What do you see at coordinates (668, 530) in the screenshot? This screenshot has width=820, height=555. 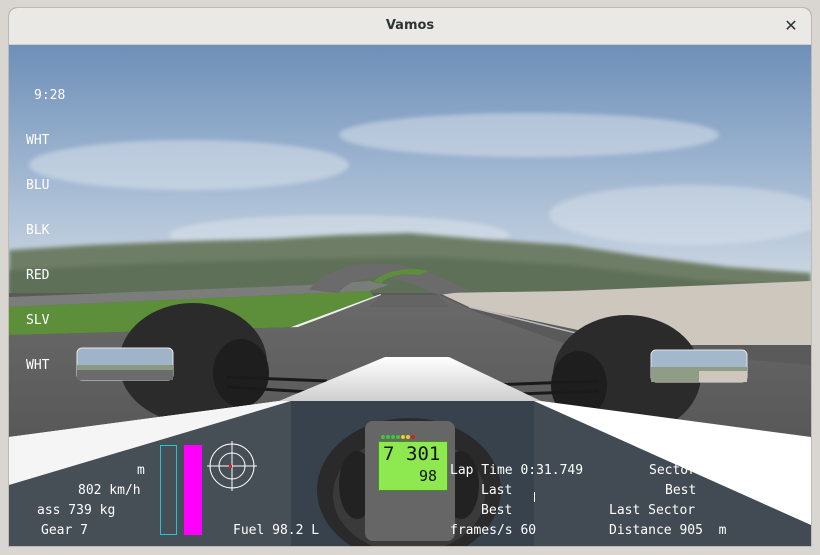 I see `distance: Distance 905 m` at bounding box center [668, 530].